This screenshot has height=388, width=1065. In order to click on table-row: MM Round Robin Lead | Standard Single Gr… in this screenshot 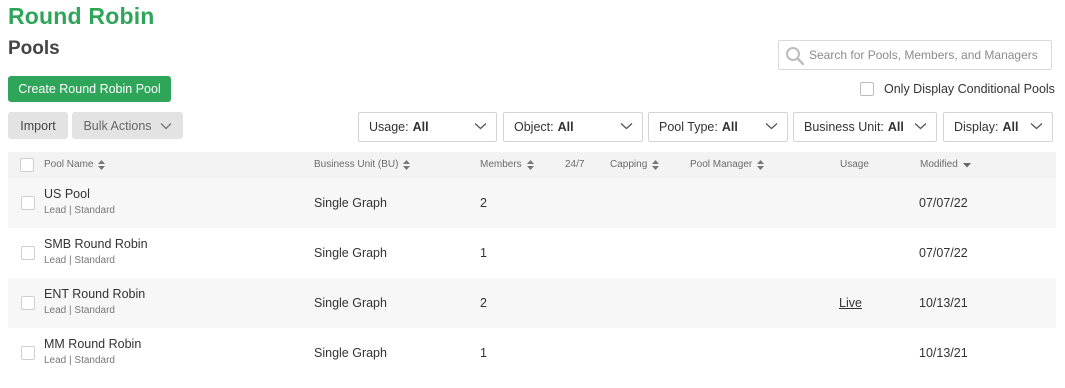, I will do `click(532, 353)`.